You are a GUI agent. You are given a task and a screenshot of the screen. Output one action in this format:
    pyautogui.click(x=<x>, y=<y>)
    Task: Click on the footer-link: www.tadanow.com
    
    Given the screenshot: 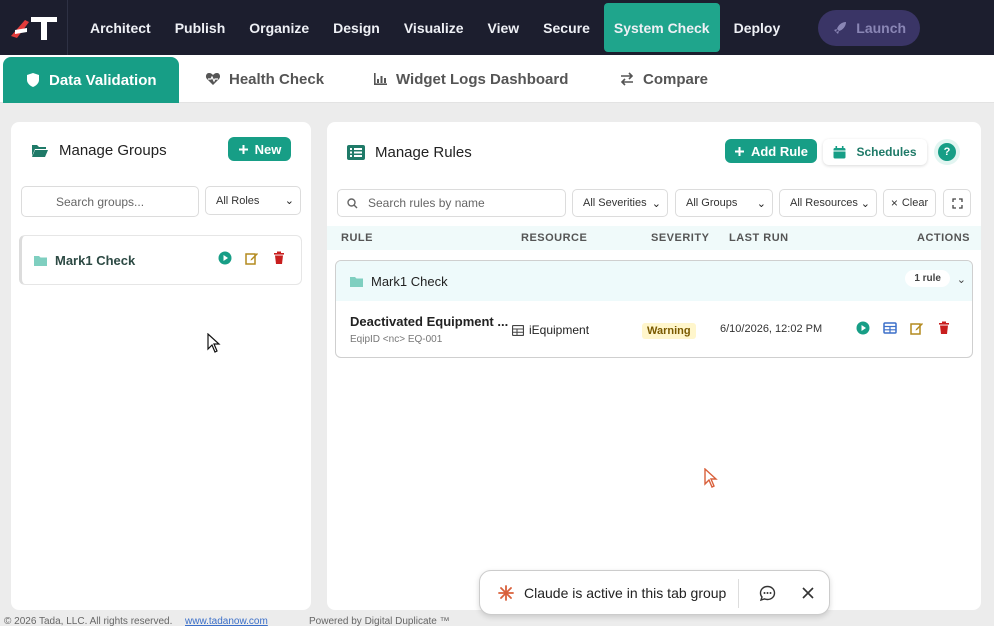 What is the action you would take?
    pyautogui.click(x=226, y=621)
    